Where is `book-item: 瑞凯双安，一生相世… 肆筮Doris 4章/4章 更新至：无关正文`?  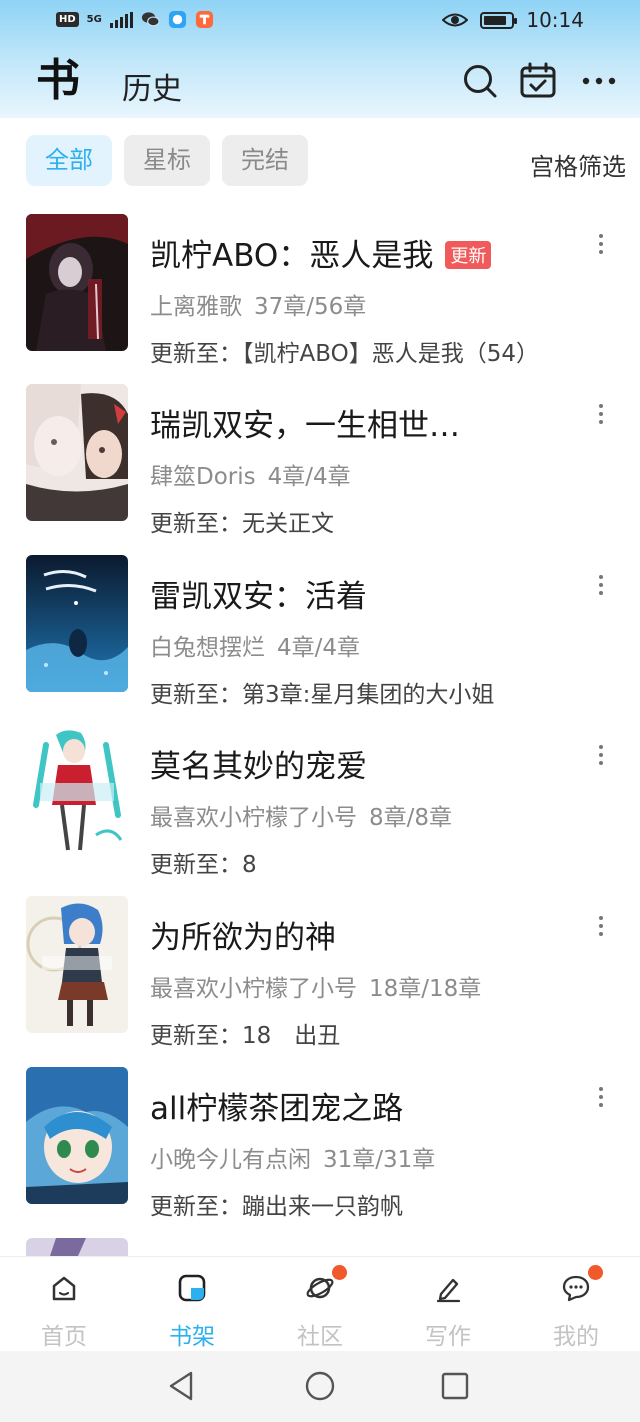
book-item: 瑞凯双安，一生相世… 肆筮Doris 4章/4章 更新至：无关正文 is located at coordinates (320, 469).